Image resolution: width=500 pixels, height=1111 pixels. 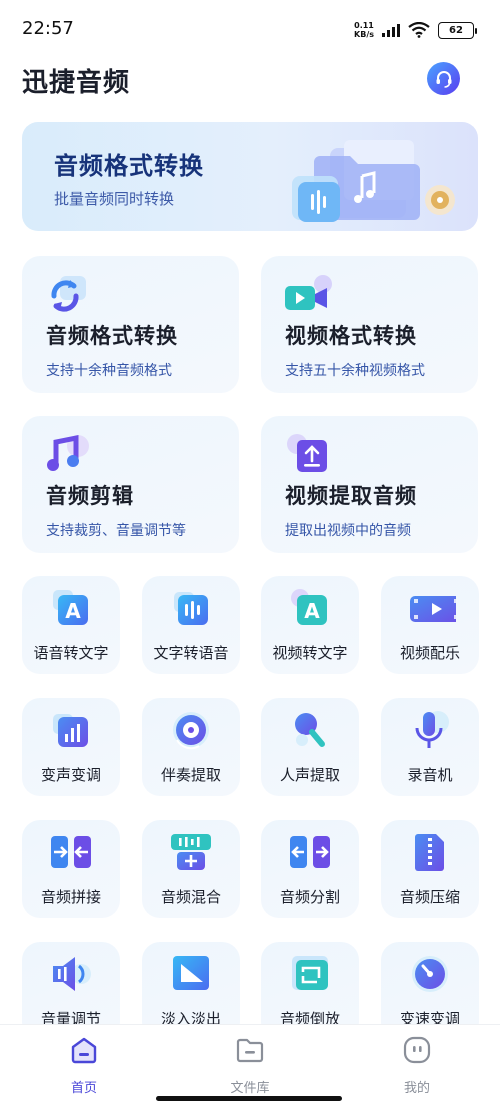 What do you see at coordinates (457, 30) in the screenshot?
I see `battery-indicator: 62` at bounding box center [457, 30].